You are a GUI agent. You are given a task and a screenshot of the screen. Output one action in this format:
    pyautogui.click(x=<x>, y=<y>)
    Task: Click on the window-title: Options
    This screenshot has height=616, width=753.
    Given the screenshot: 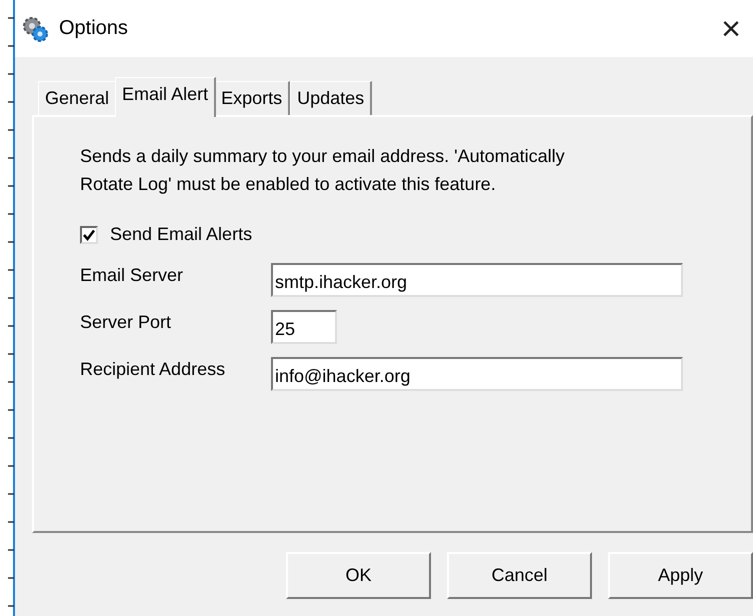 What is the action you would take?
    pyautogui.click(x=94, y=28)
    